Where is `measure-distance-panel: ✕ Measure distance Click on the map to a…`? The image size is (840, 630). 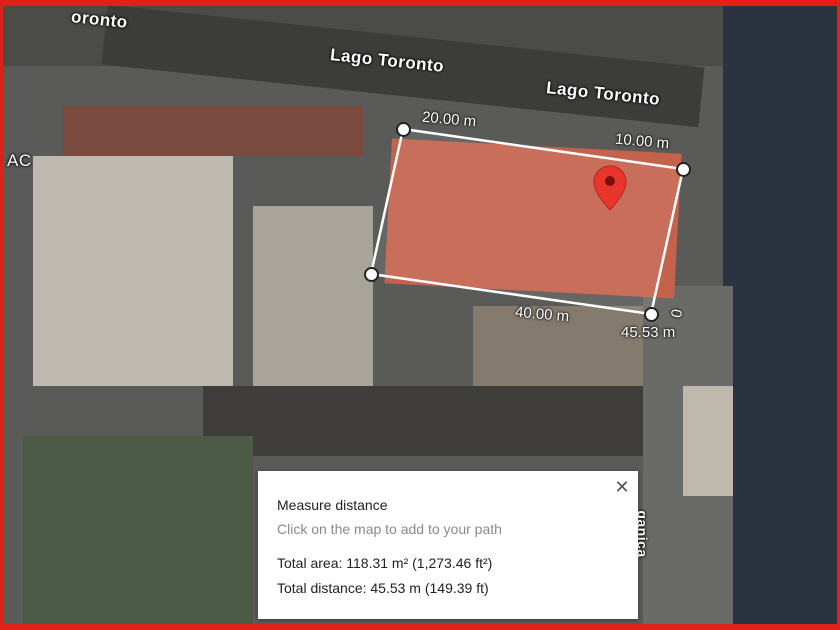 measure-distance-panel: ✕ Measure distance Click on the map to a… is located at coordinates (448, 545).